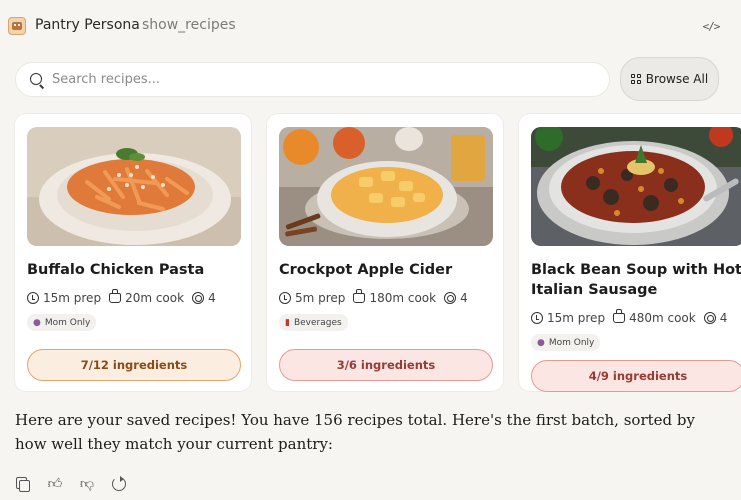 This screenshot has height=500, width=741. I want to click on message-actions: 👍︎ 👎︎, so click(80, 485).